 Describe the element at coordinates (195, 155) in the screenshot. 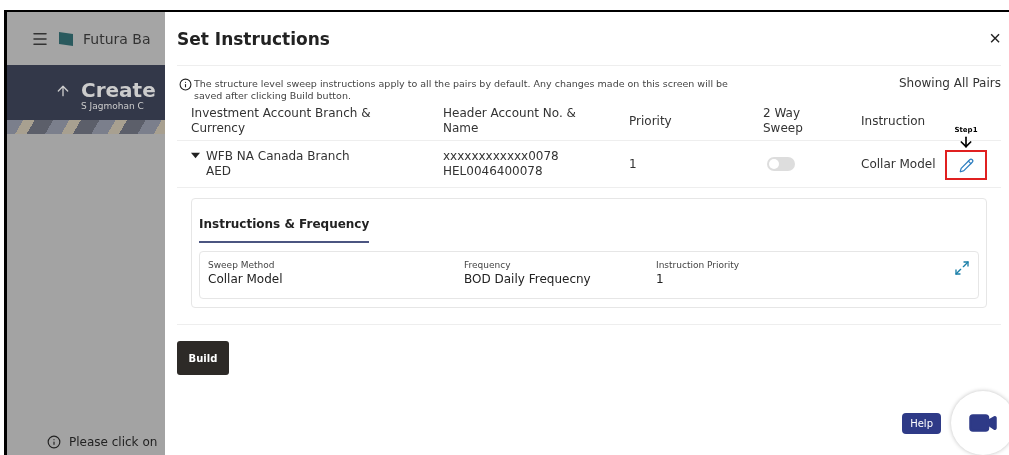

I see `caret-icon` at that location.